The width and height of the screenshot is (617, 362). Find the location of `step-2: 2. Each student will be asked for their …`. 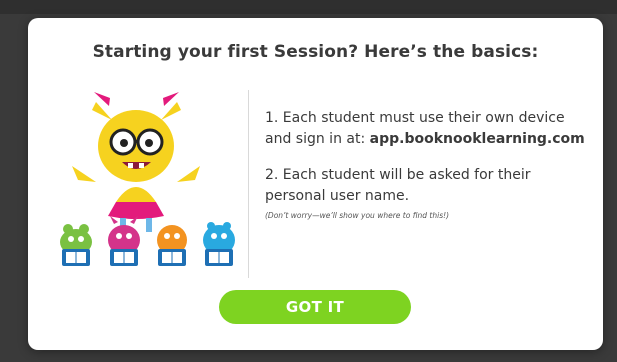

step-2: 2. Each student will be asked for their … is located at coordinates (398, 185).